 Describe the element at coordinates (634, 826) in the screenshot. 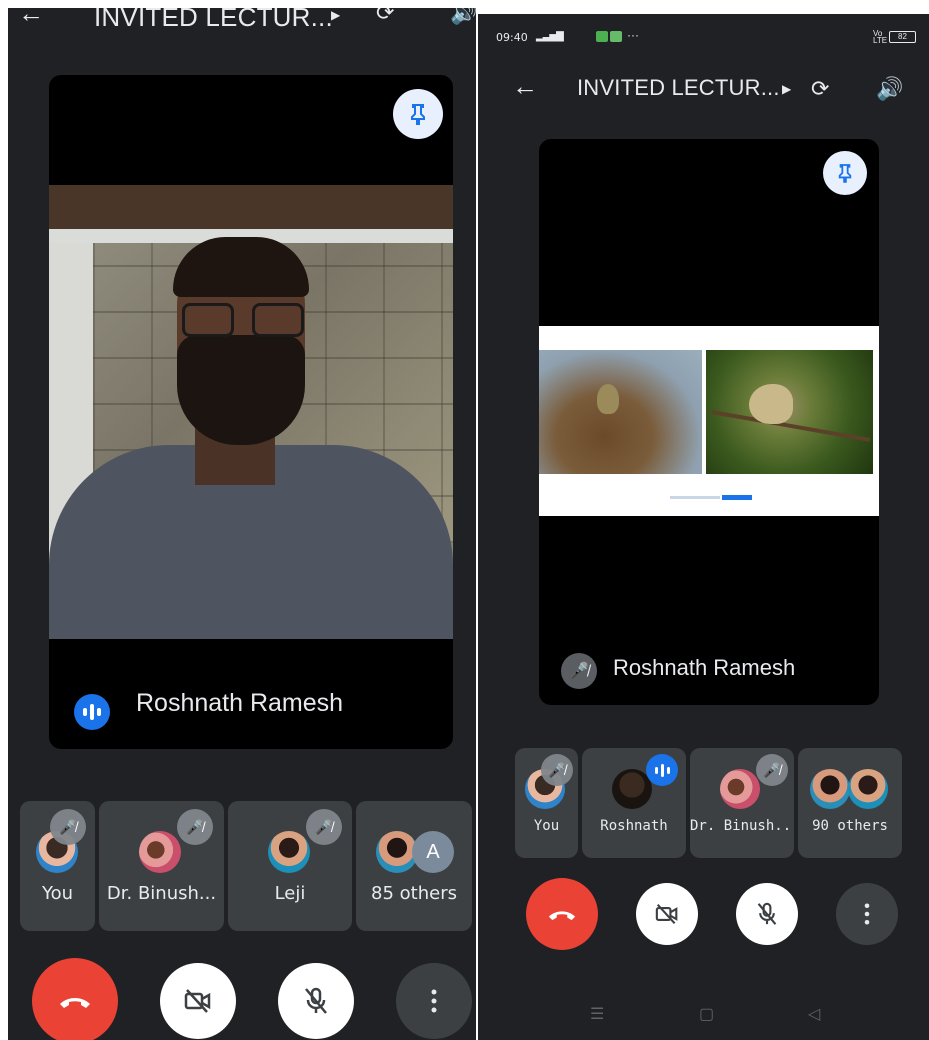

I see `participant-label: Roshnath` at that location.